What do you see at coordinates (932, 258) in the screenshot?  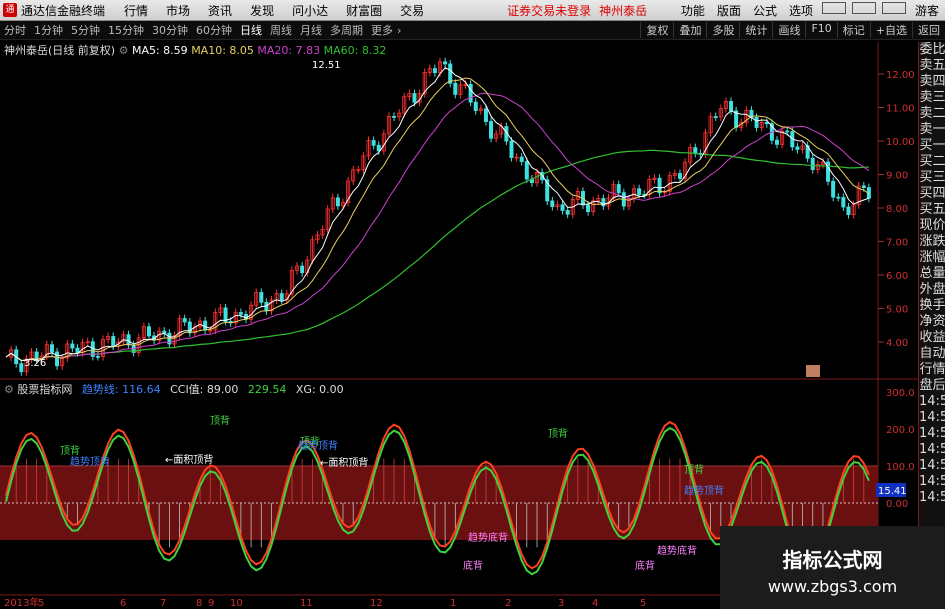 I see `sidebar-item: 涨幅` at bounding box center [932, 258].